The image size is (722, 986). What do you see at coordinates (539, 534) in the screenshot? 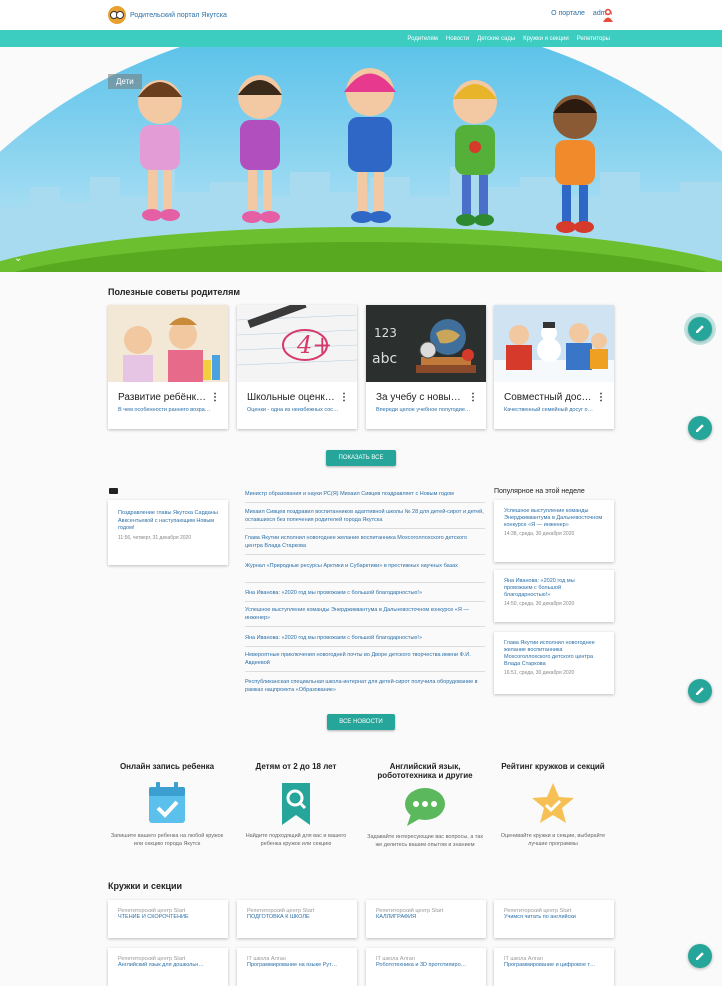
I see `popular-item-date: 14:38, среда, 30 декабря 2020` at bounding box center [539, 534].